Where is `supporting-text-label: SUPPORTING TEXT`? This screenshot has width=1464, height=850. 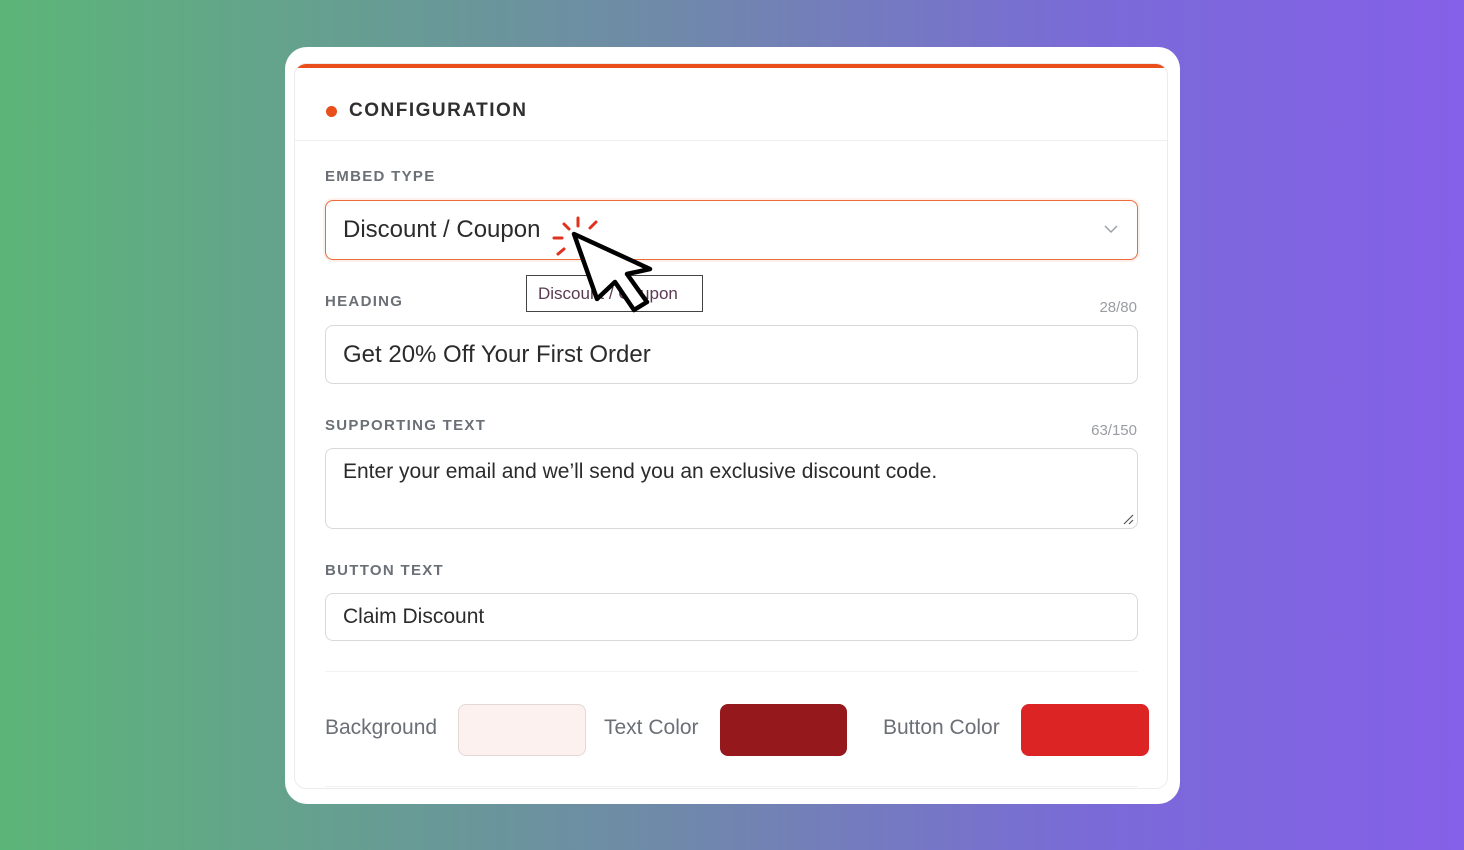 supporting-text-label: SUPPORTING TEXT is located at coordinates (406, 425).